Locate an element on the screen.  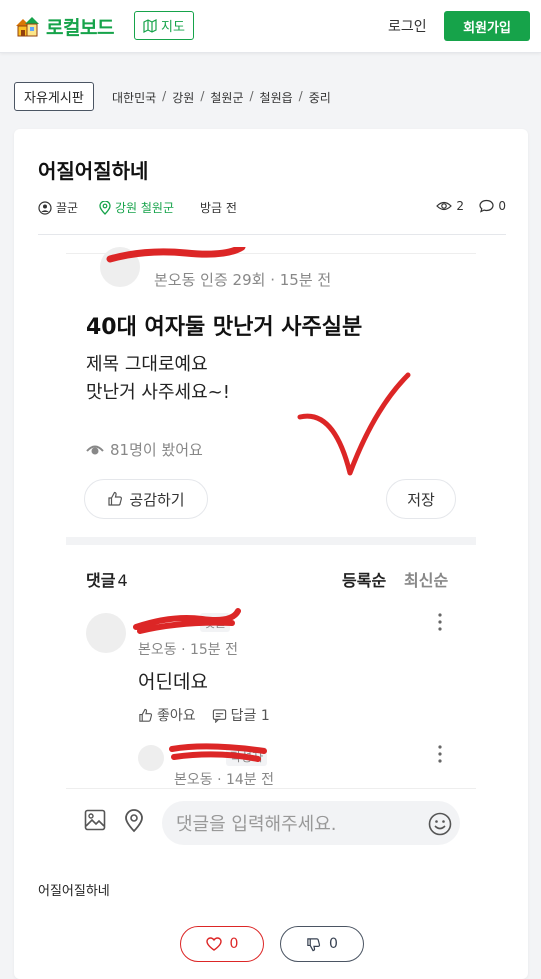
red-checkmark-mark is located at coordinates (354, 424).